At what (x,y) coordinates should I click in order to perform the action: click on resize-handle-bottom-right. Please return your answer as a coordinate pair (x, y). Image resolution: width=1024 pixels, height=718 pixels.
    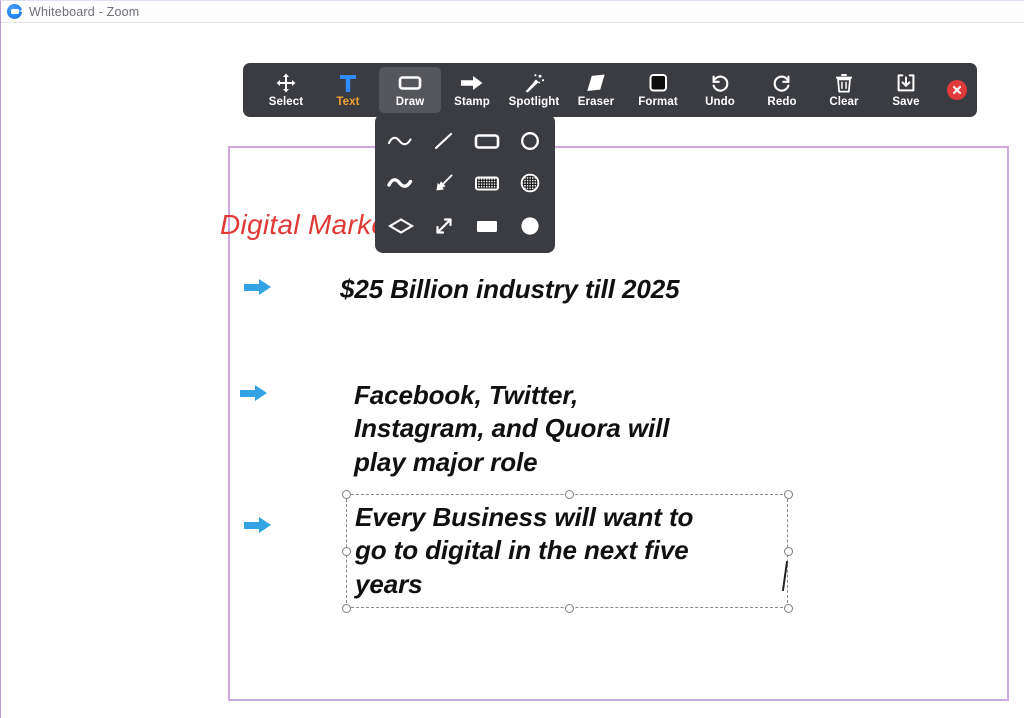
    Looking at the image, I should click on (788, 608).